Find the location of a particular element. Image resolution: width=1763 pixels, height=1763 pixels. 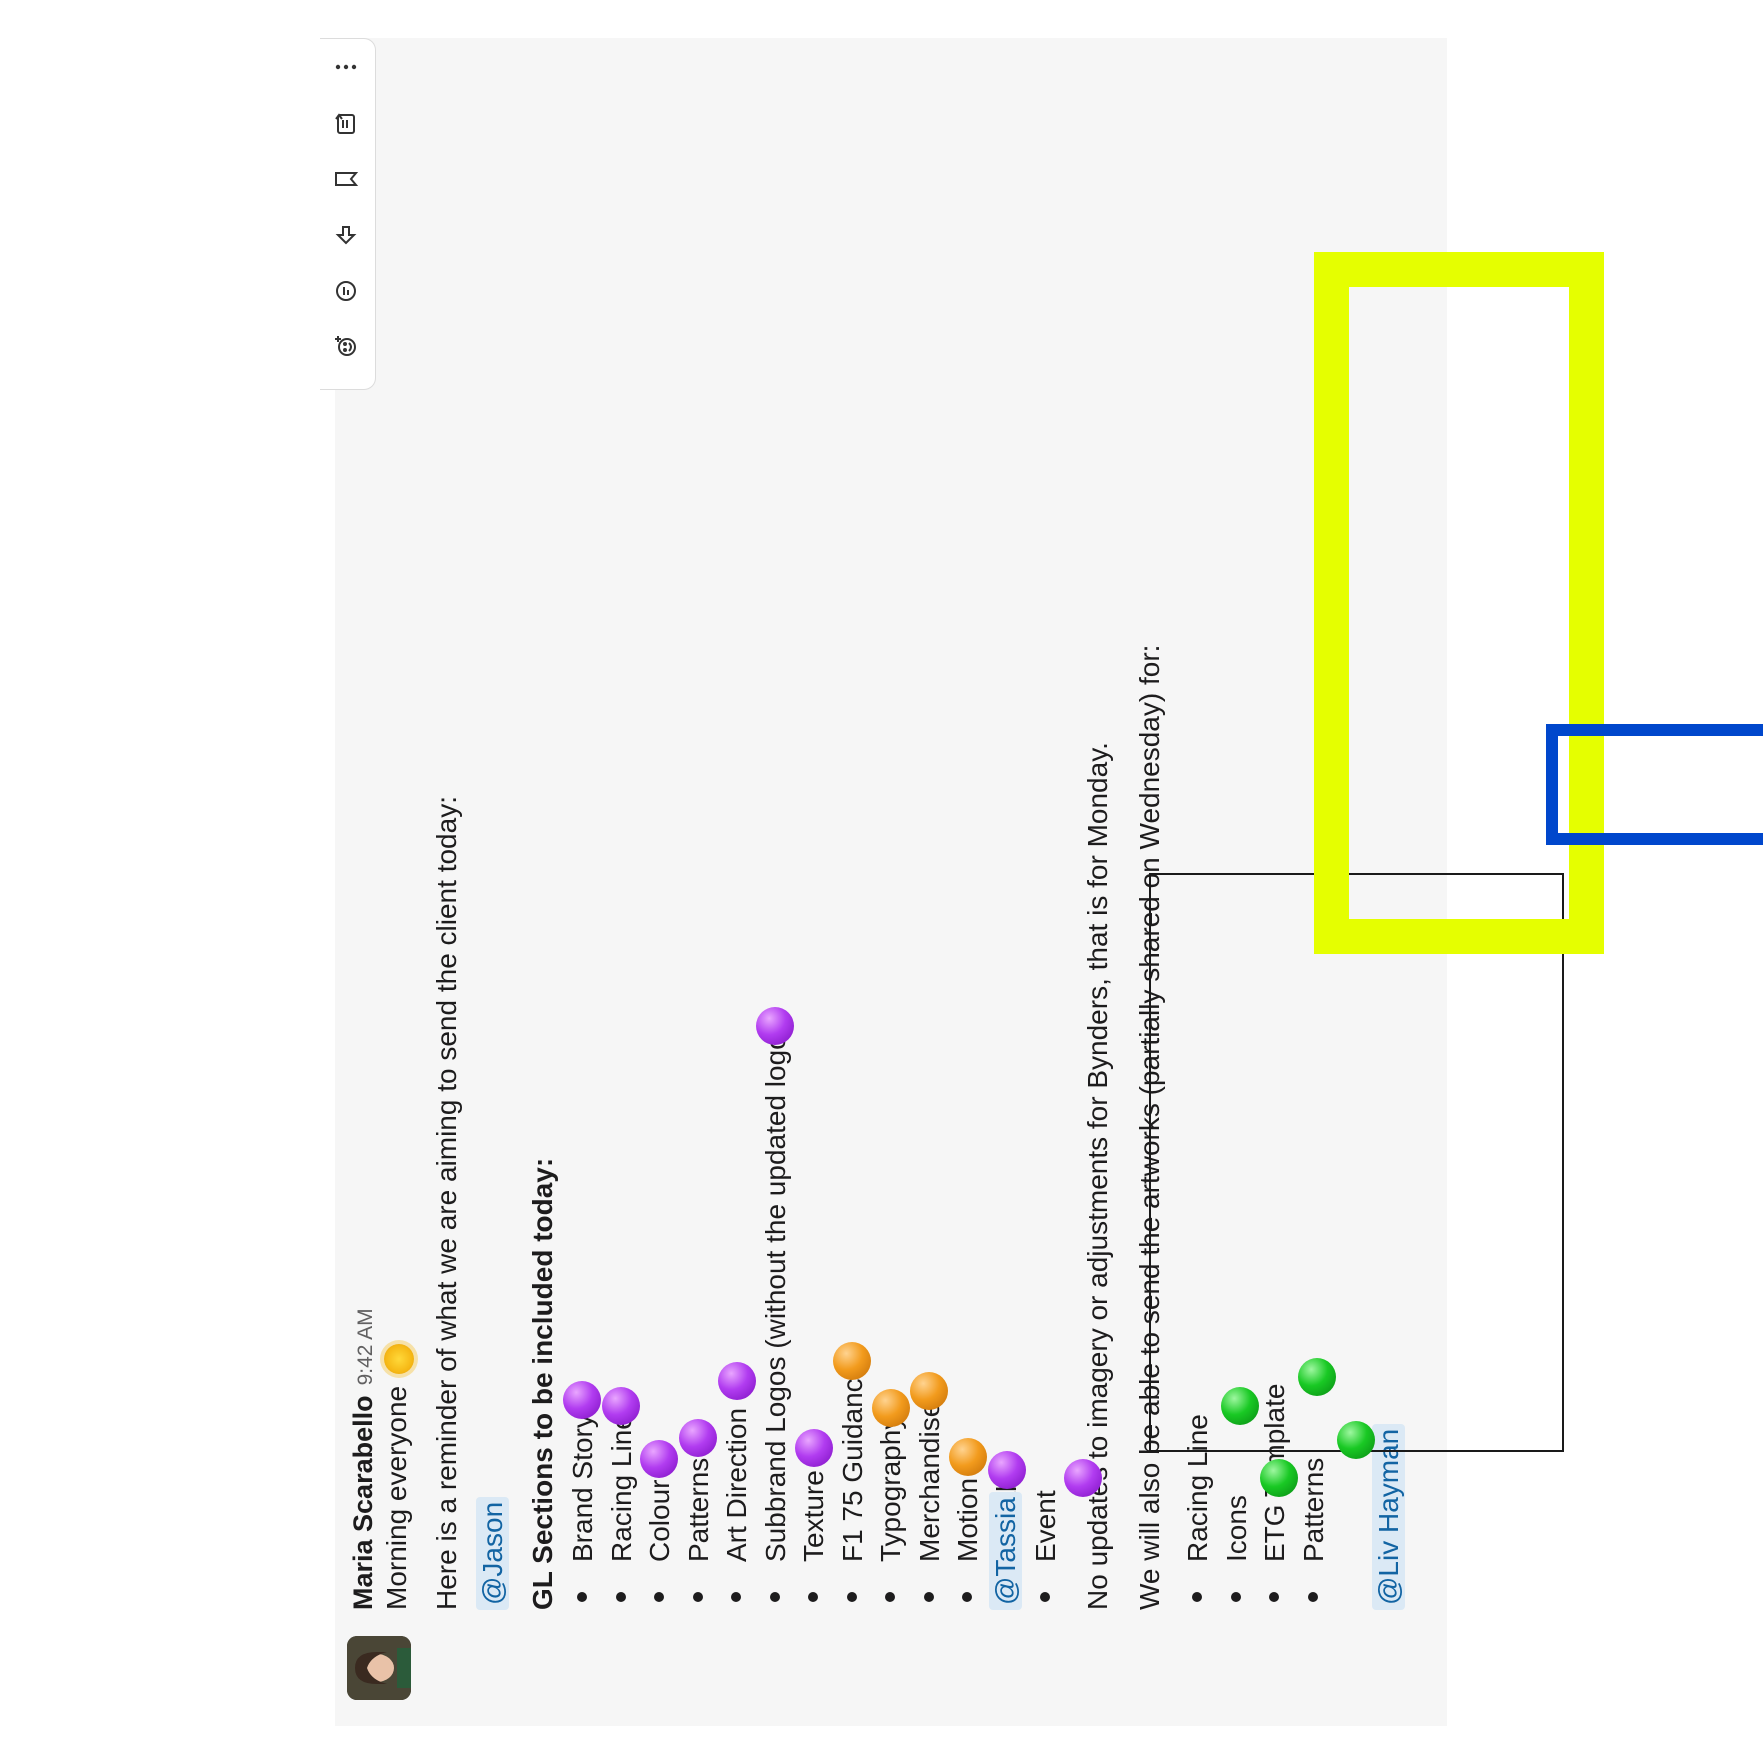

list-item-label: Icons is located at coordinates (1236, 1528).